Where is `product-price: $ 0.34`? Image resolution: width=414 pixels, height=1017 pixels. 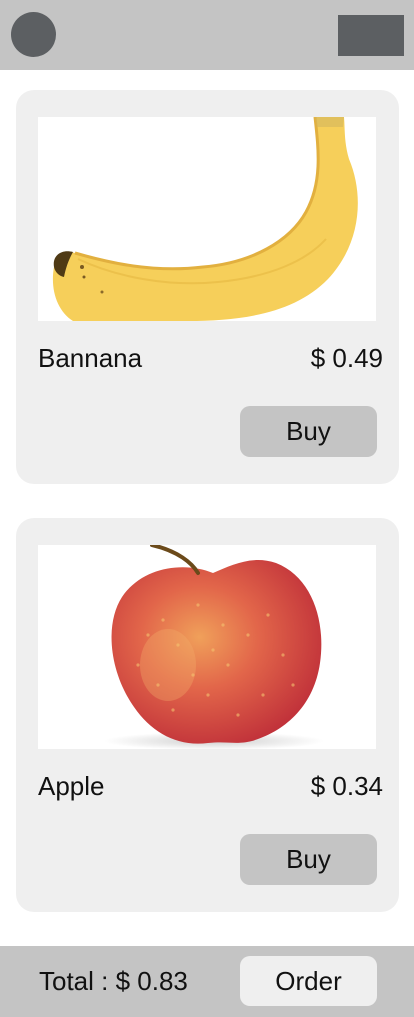 product-price: $ 0.34 is located at coordinates (346, 786).